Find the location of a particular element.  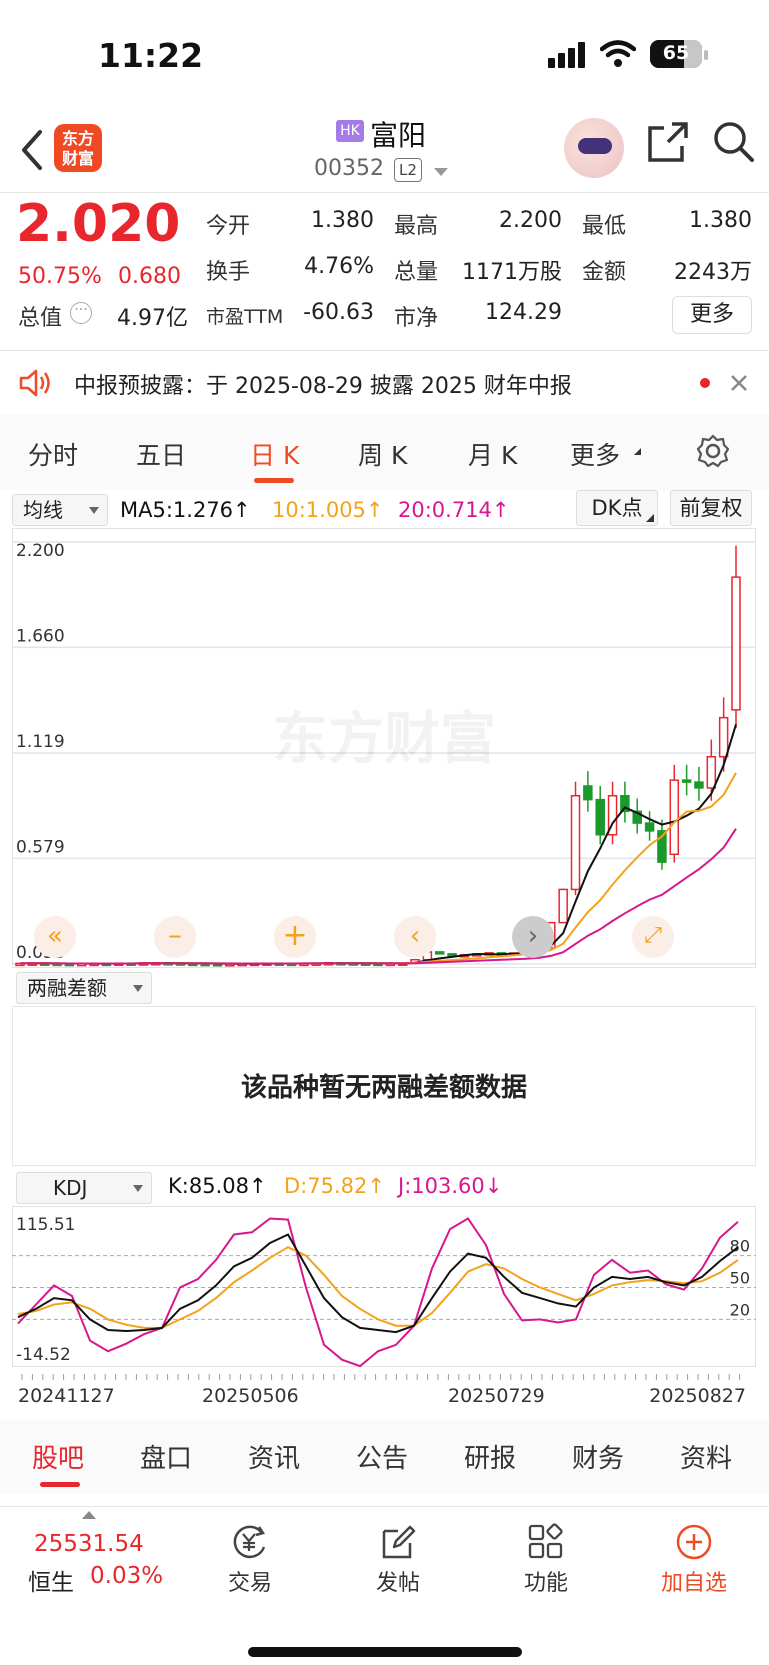

logo-text-1: 东方 is located at coordinates (77, 138).